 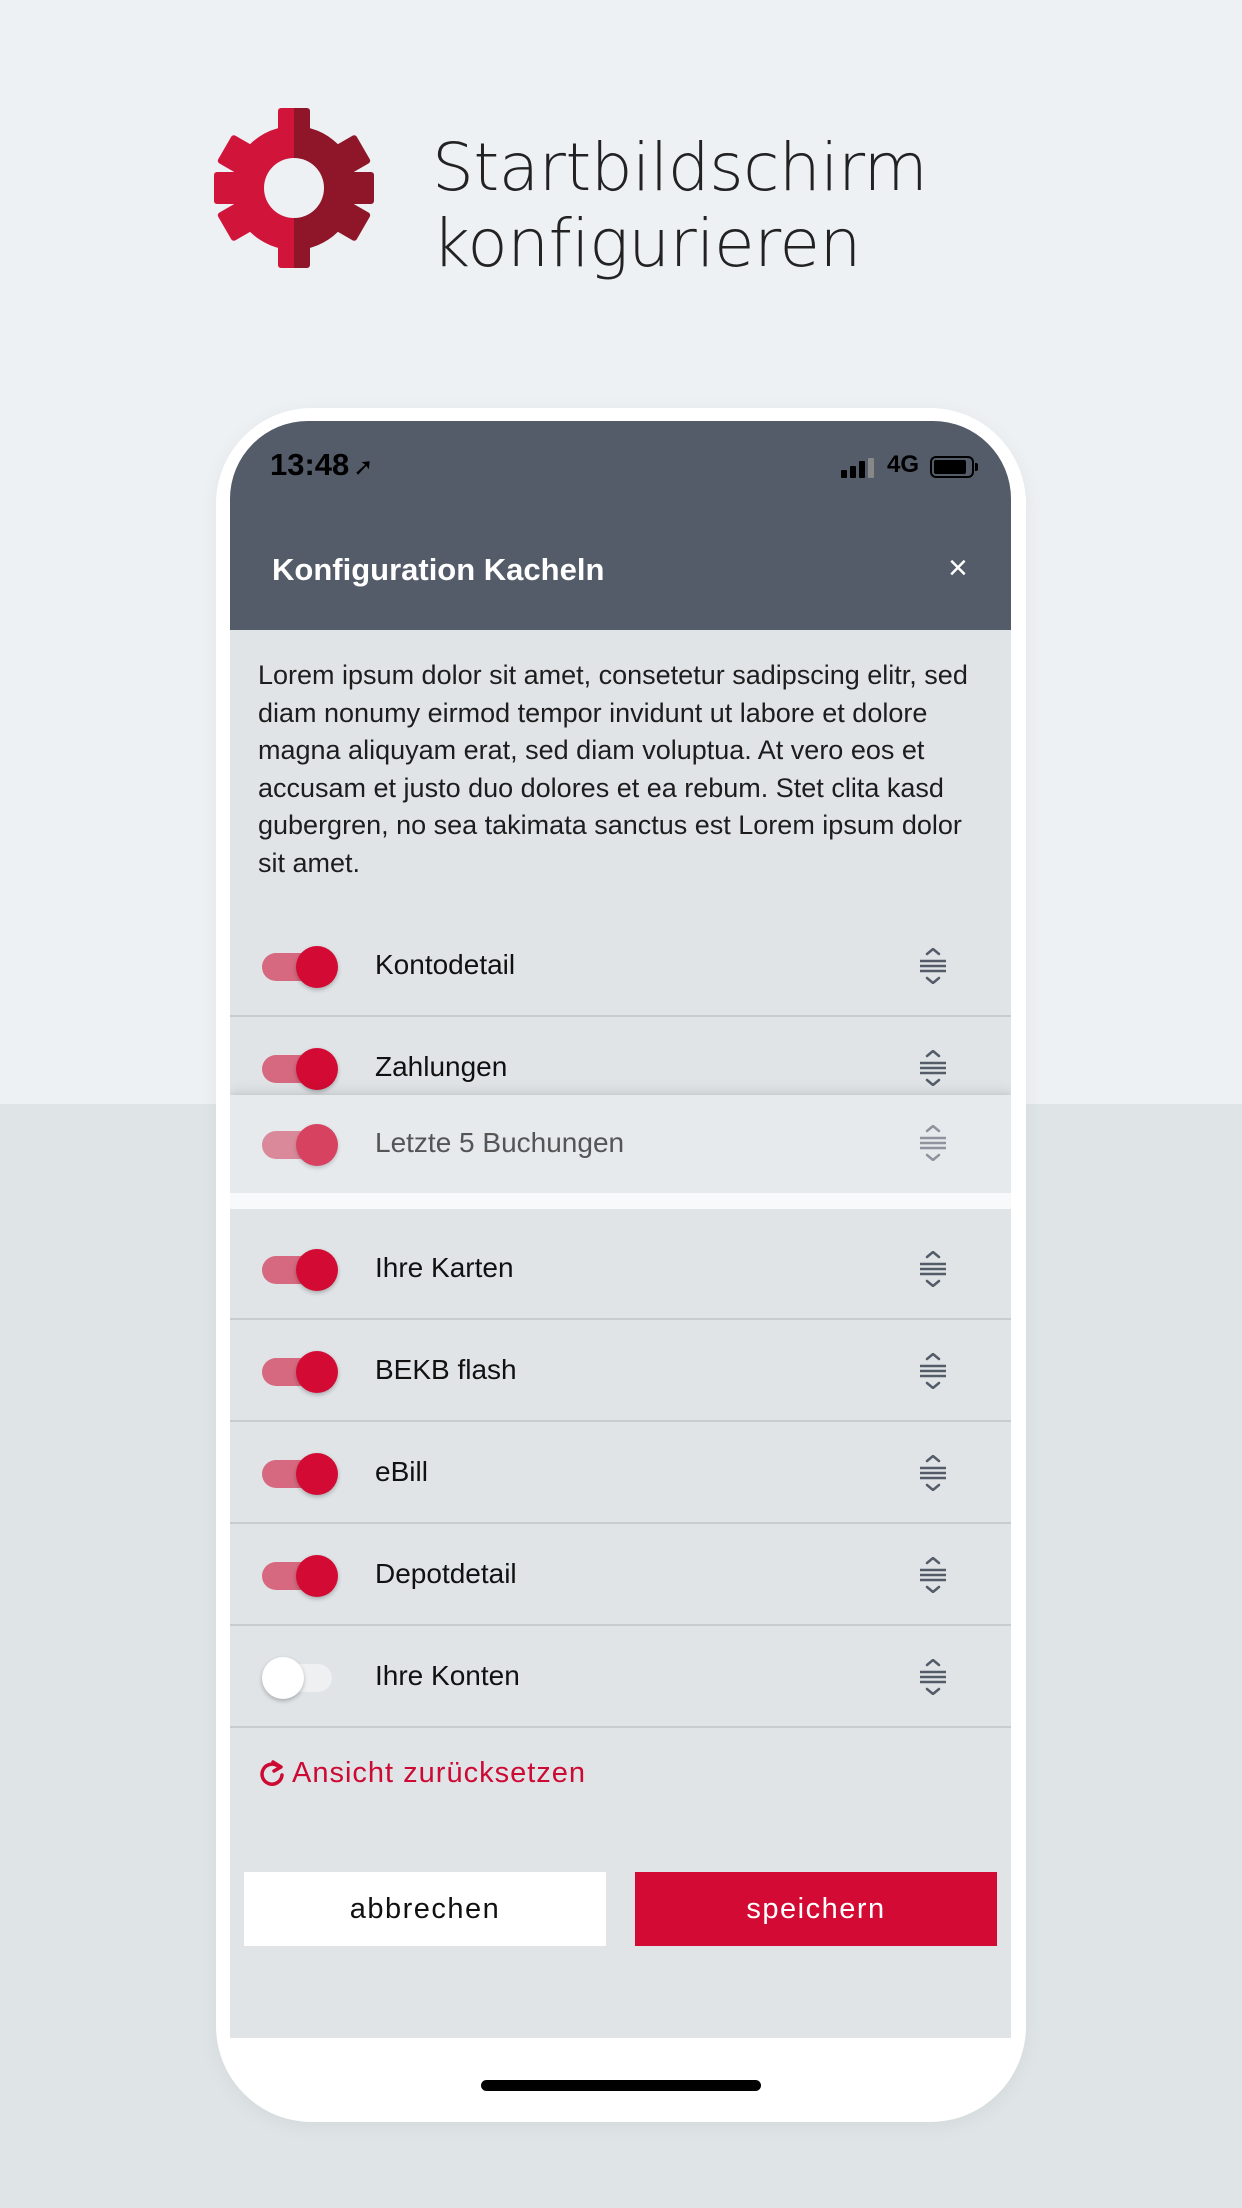 What do you see at coordinates (816, 1909) in the screenshot?
I see `save-button: speichern` at bounding box center [816, 1909].